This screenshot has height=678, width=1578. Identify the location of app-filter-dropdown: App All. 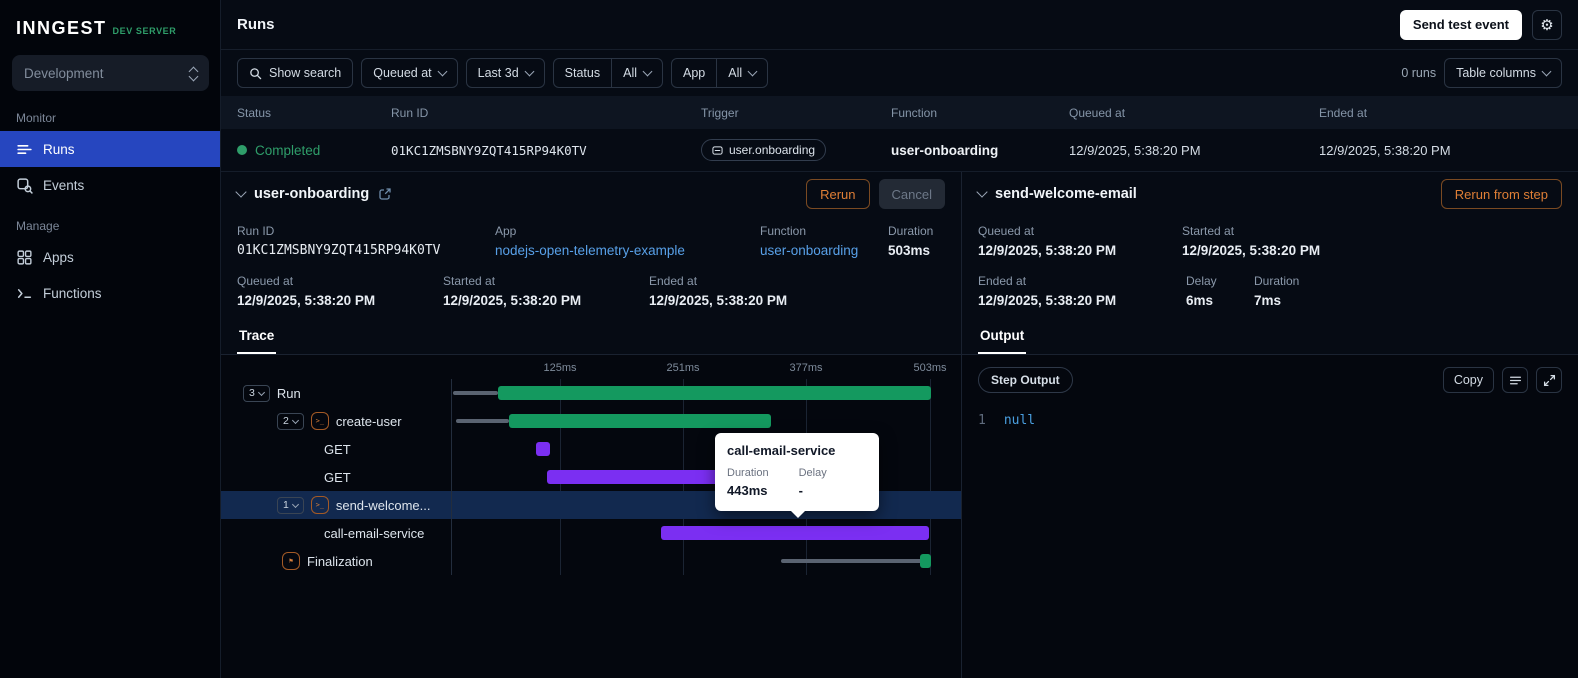
(720, 73).